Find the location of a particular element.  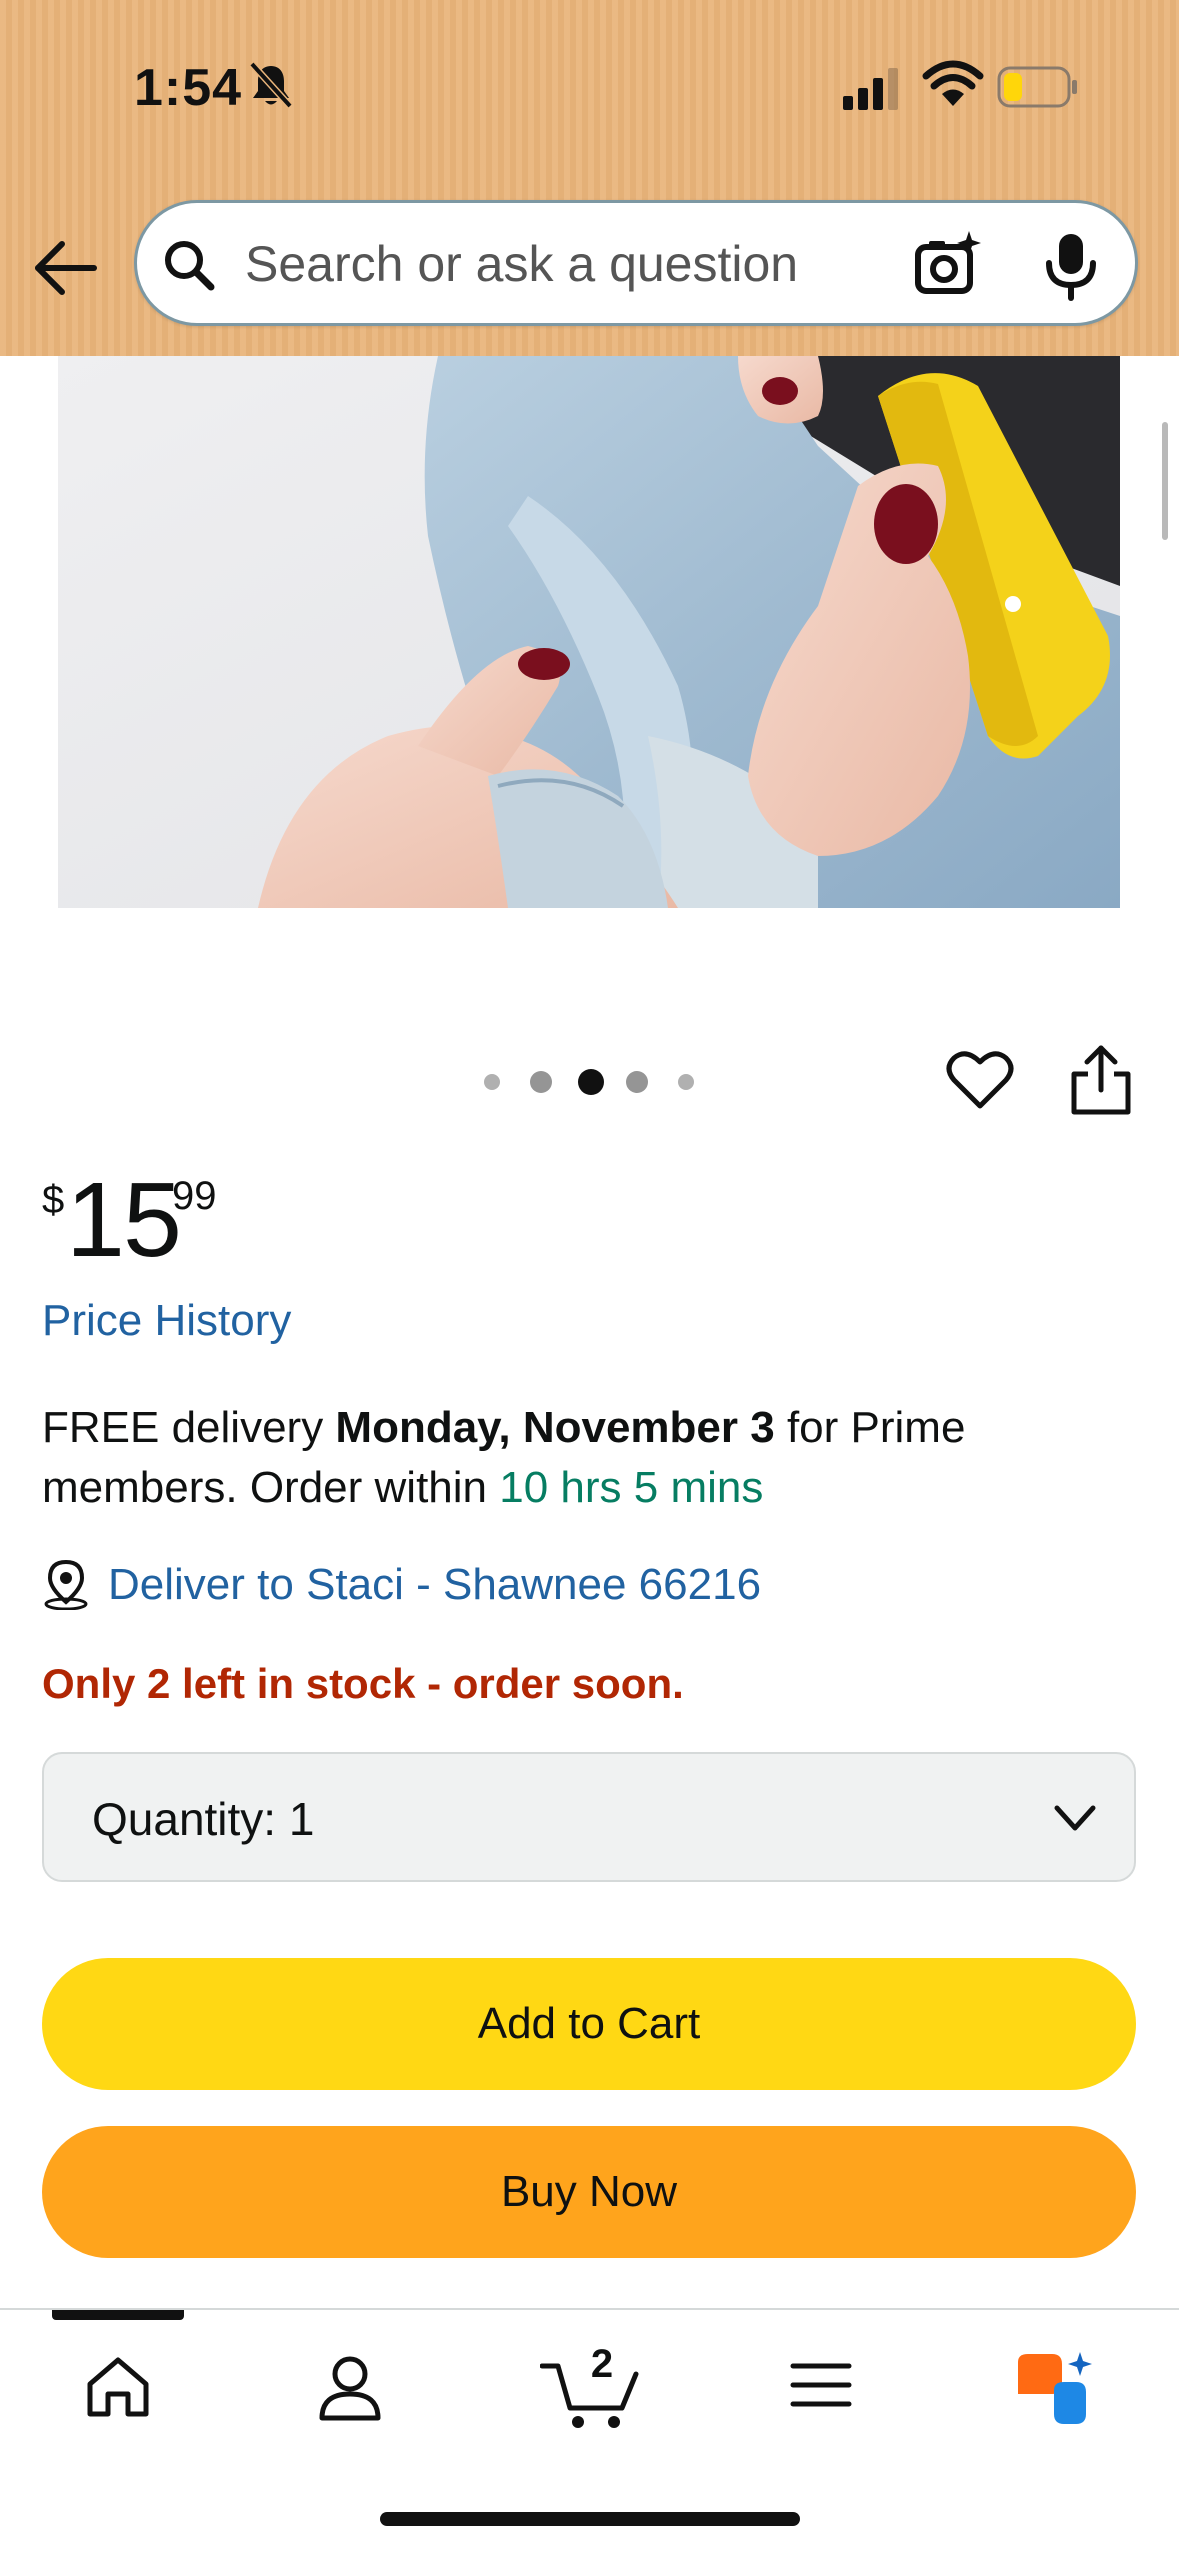

battery-icon is located at coordinates (1037, 87).